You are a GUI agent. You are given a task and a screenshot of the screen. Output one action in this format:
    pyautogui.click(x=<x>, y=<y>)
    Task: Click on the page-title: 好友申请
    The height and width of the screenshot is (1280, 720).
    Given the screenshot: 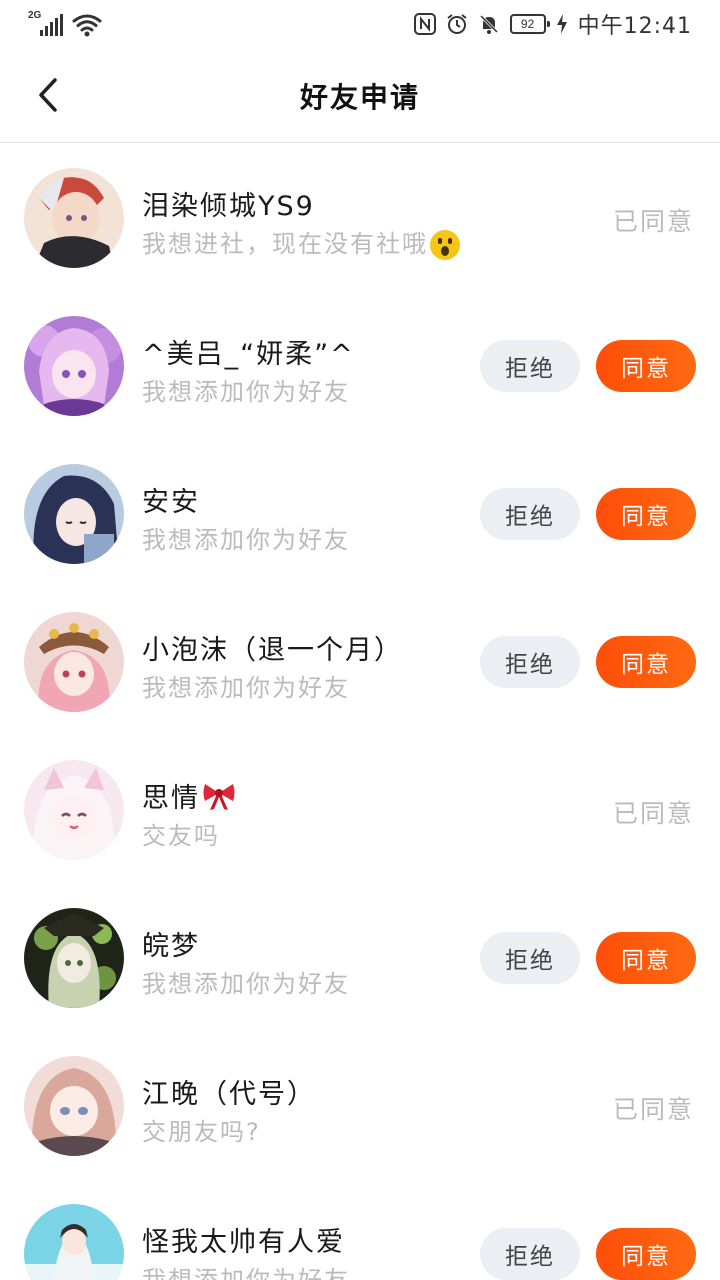 What is the action you would take?
    pyautogui.click(x=359, y=97)
    